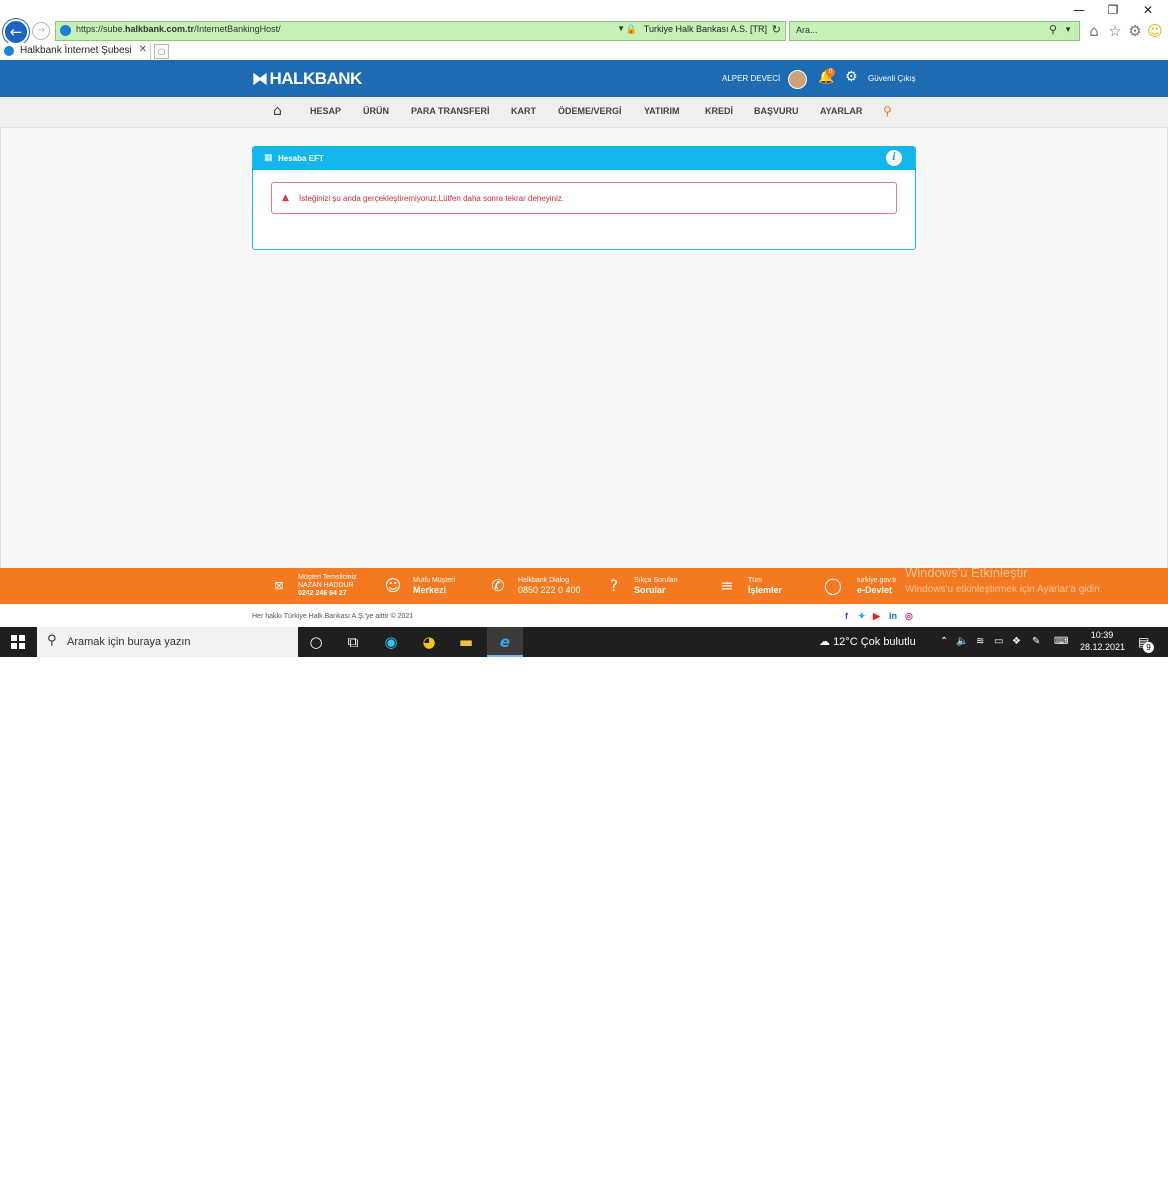 This screenshot has width=1168, height=1200. I want to click on new-tab-button: ▢, so click(161, 51).